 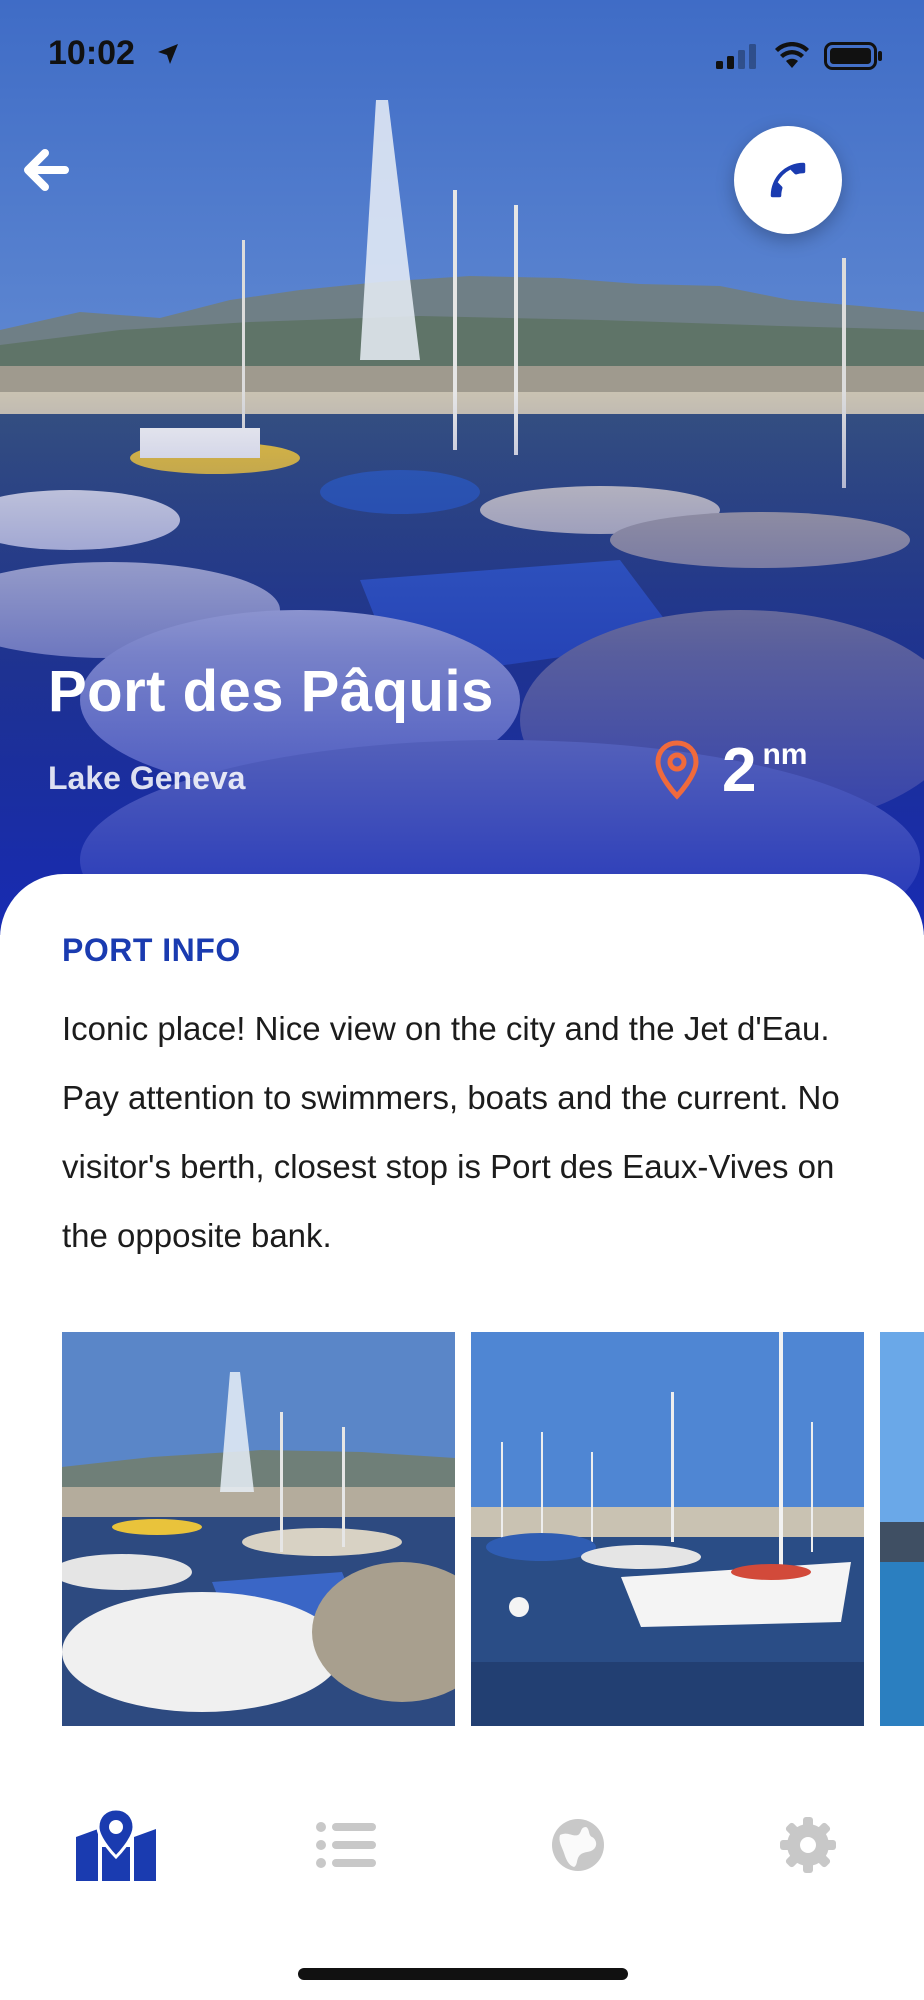 What do you see at coordinates (463, 1974) in the screenshot?
I see `home-indicator` at bounding box center [463, 1974].